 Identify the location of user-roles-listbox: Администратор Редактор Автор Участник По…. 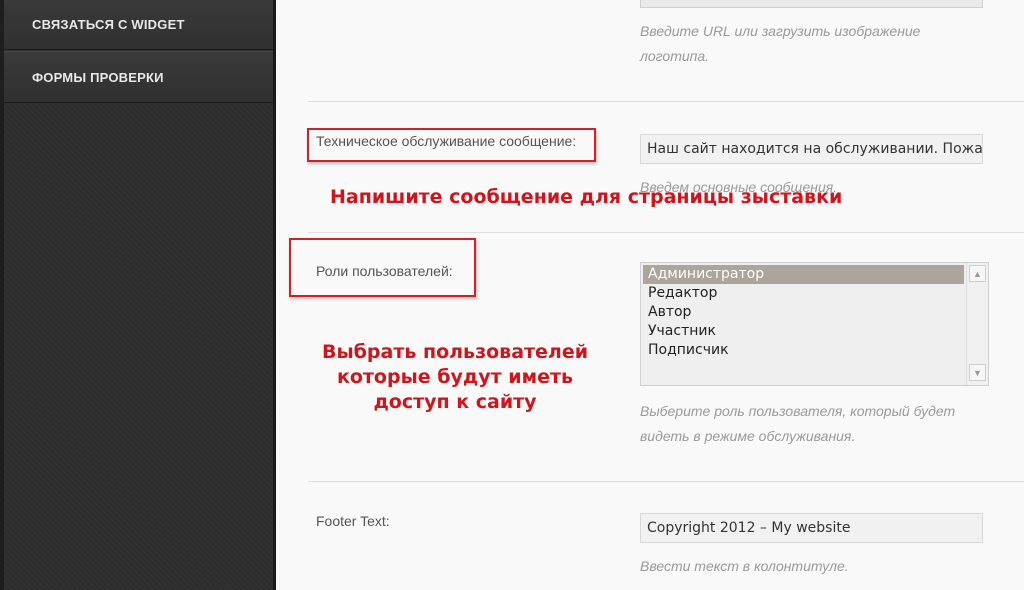
(814, 324).